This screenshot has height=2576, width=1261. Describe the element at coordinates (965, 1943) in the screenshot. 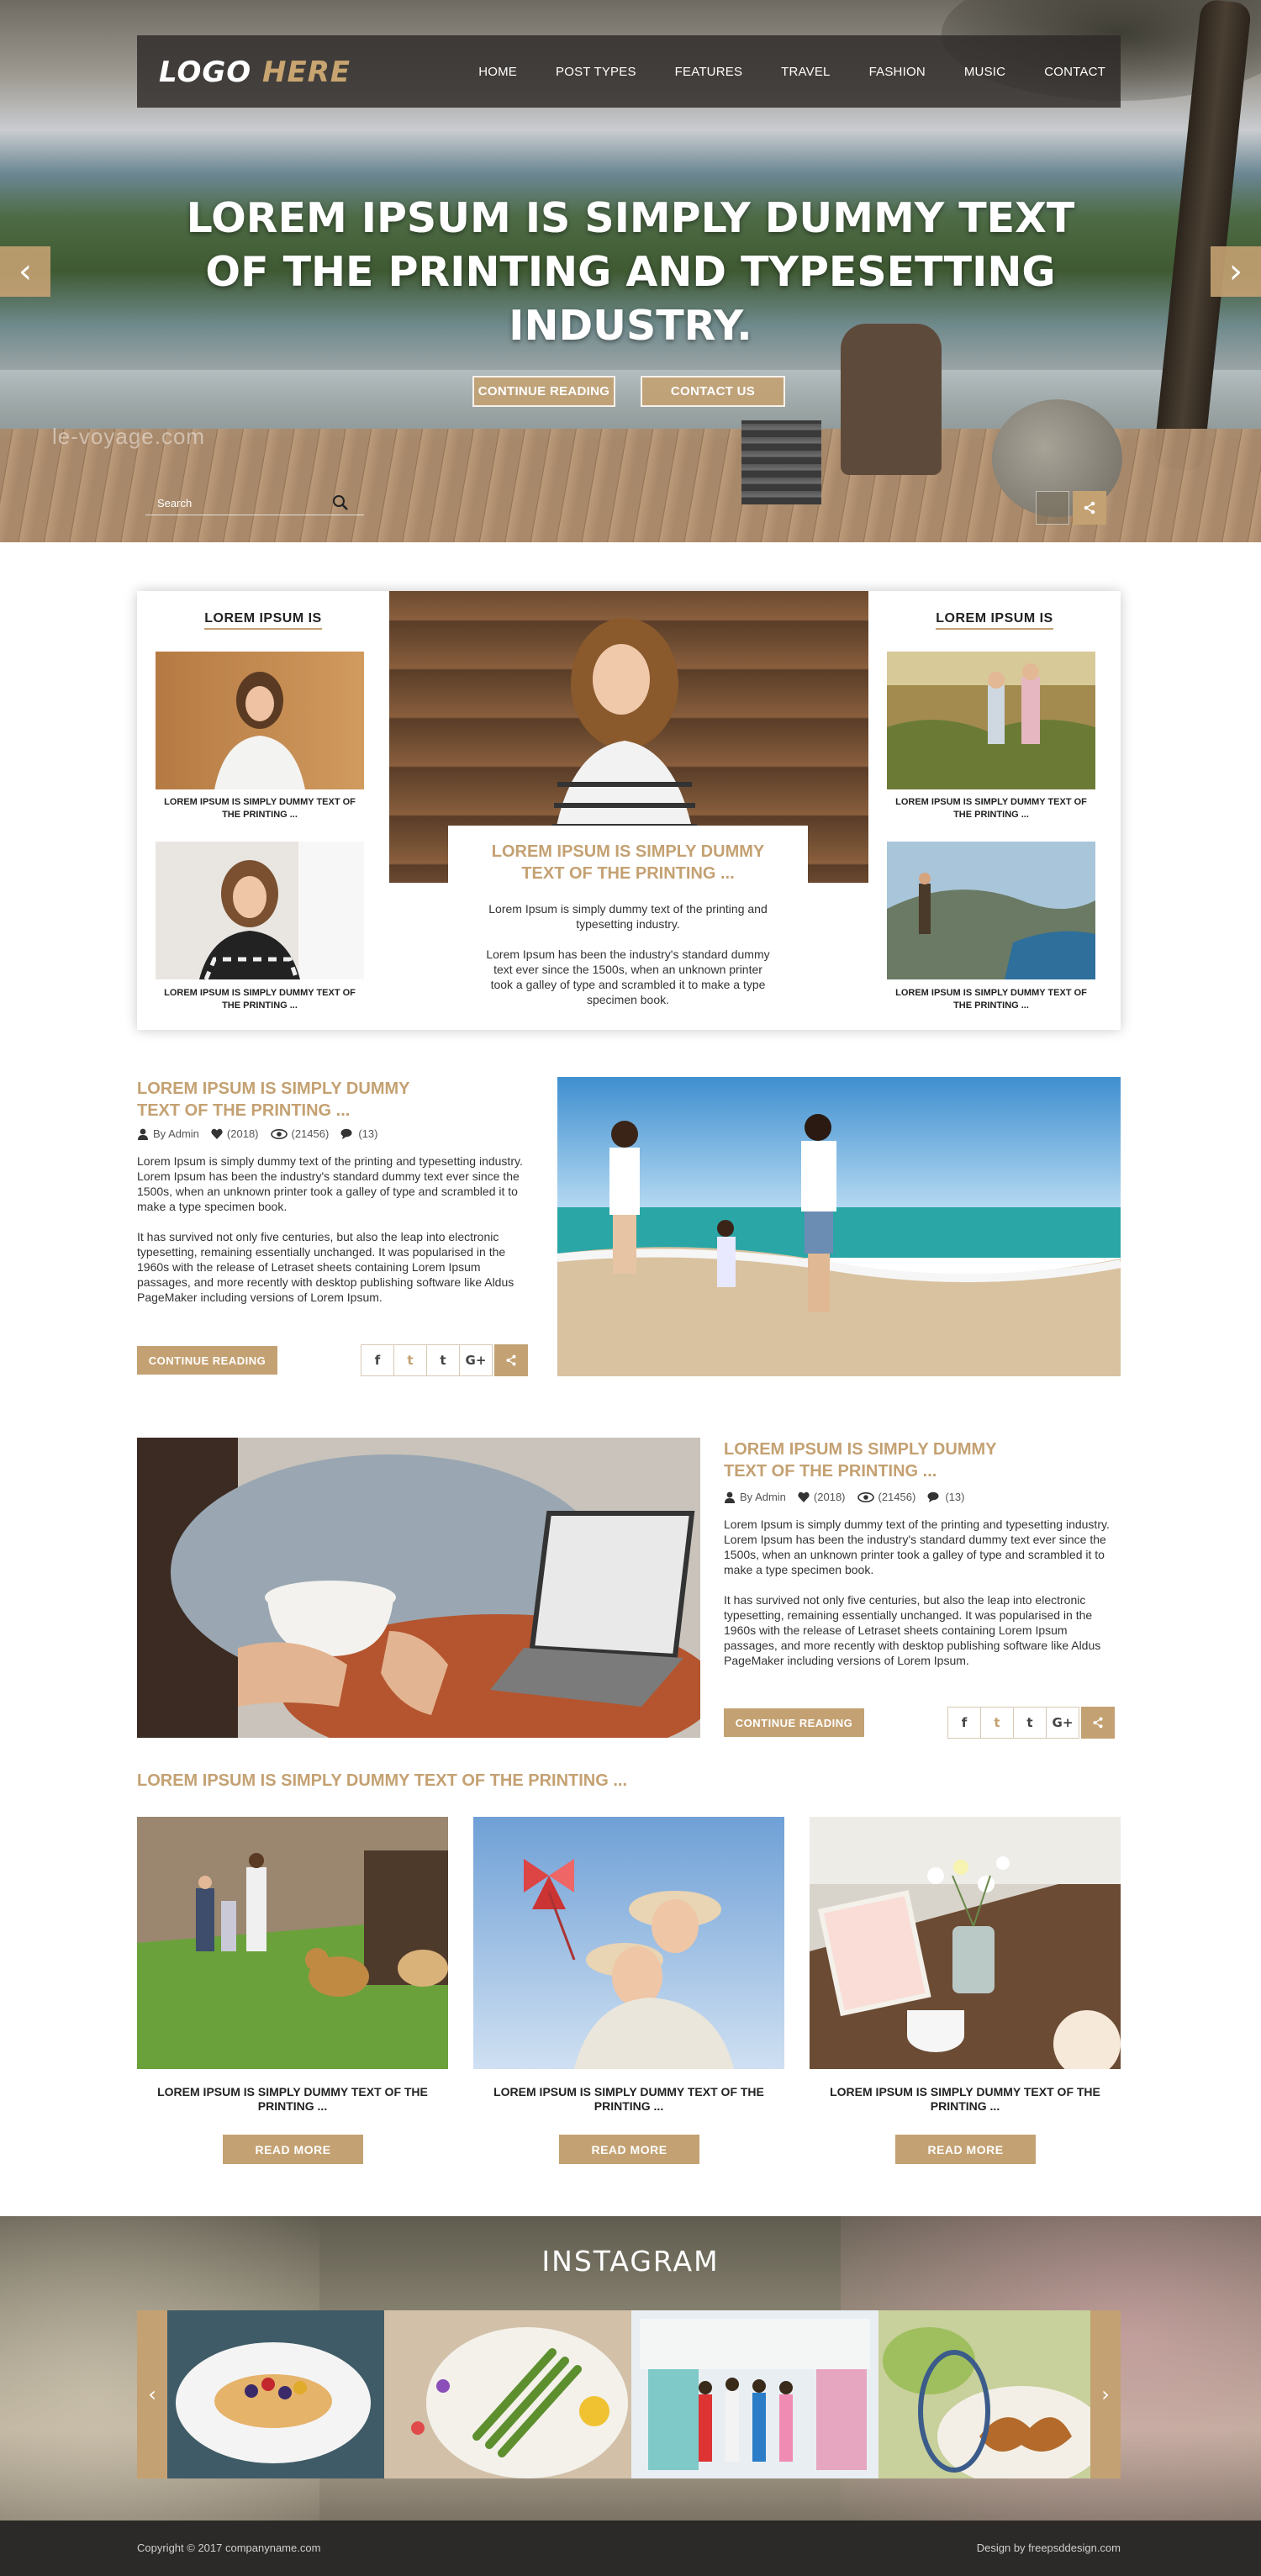

I see `grid-card-image-flowers-table` at that location.